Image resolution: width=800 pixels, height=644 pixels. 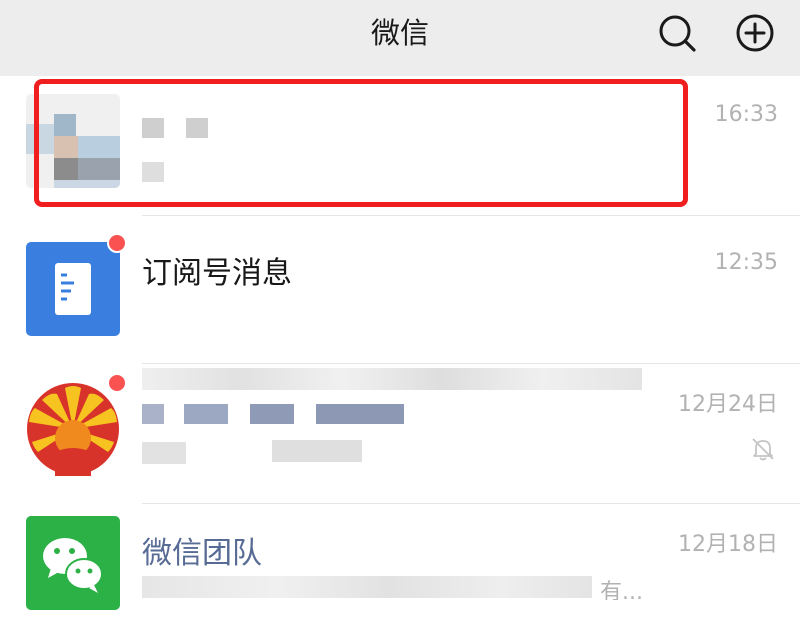 I want to click on chat-time: 12月18日, so click(x=728, y=544).